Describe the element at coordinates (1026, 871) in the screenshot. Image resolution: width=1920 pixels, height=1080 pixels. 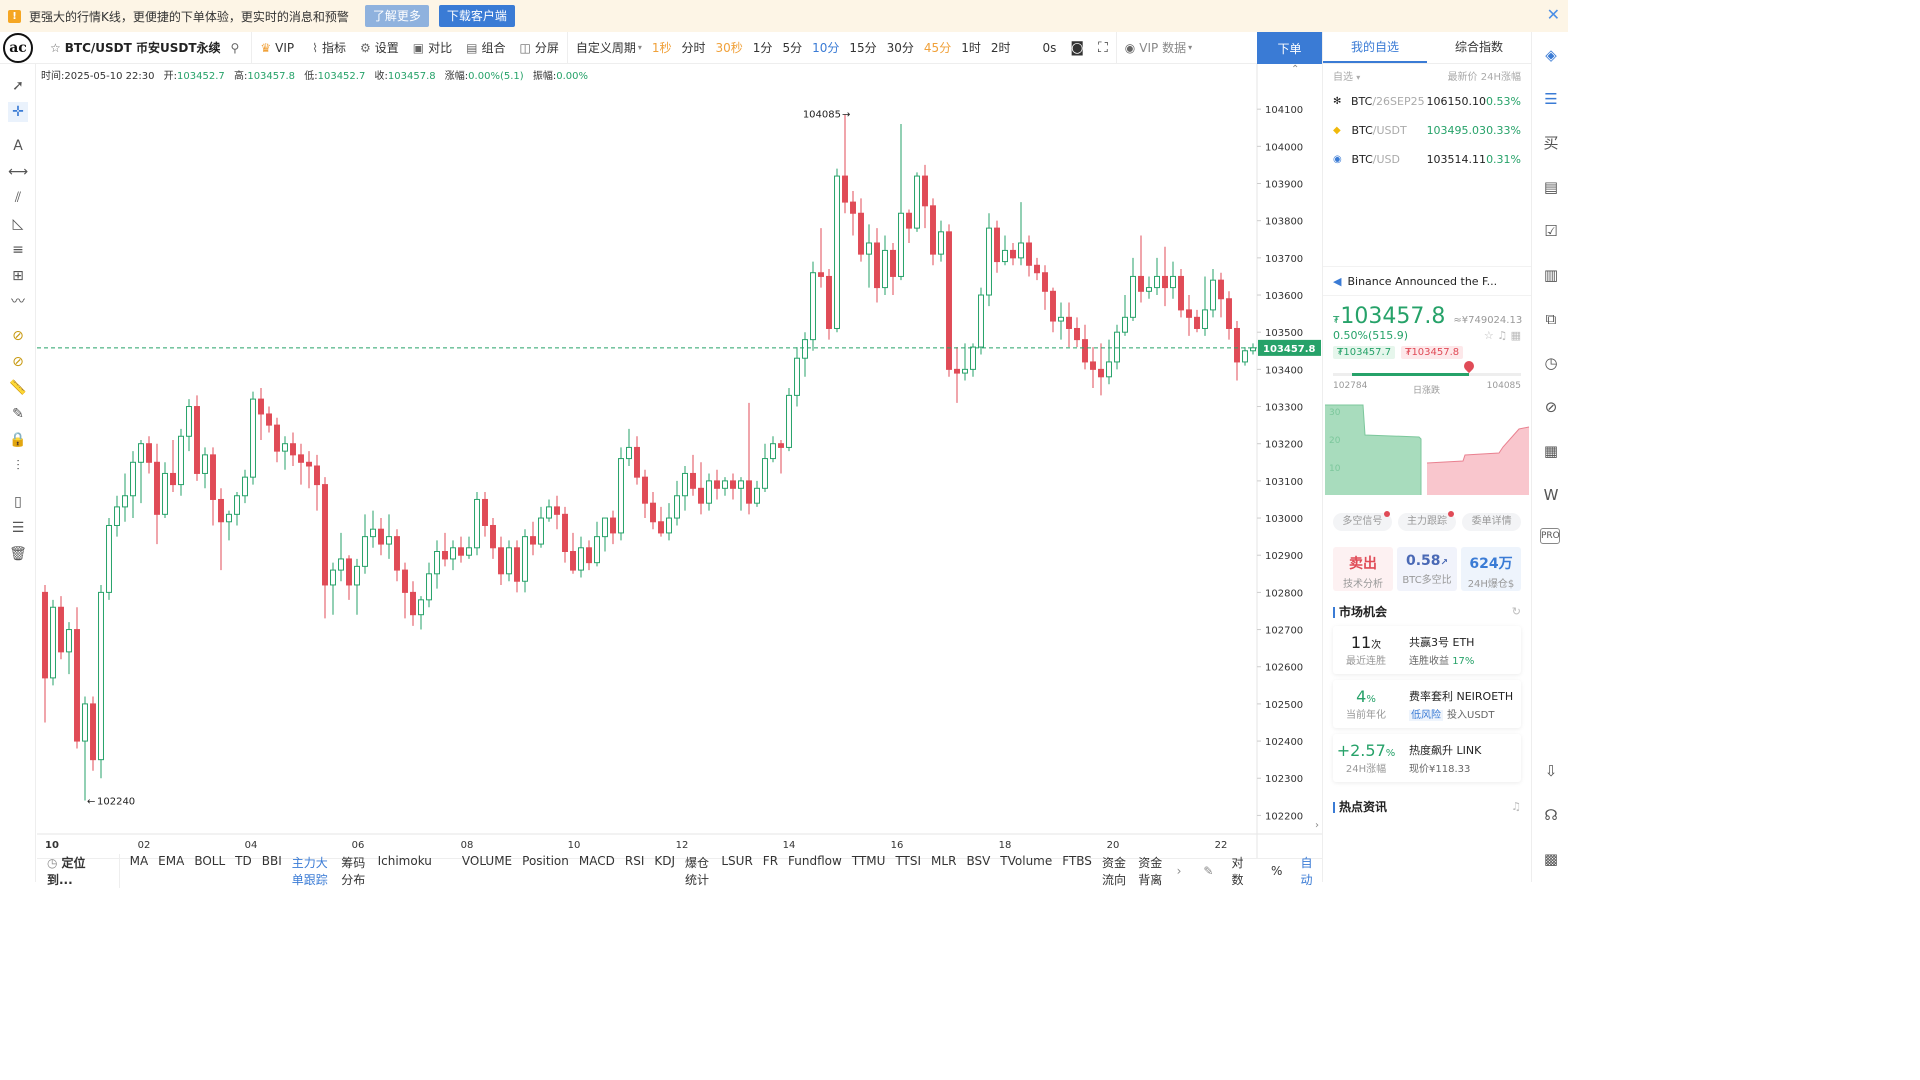
I see `indicator-option: TVolume` at that location.